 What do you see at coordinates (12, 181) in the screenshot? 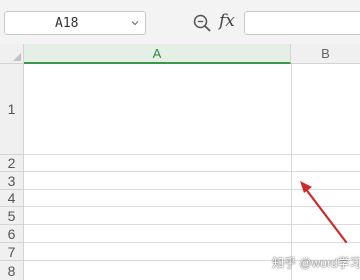
I see `row-header-3: 3` at bounding box center [12, 181].